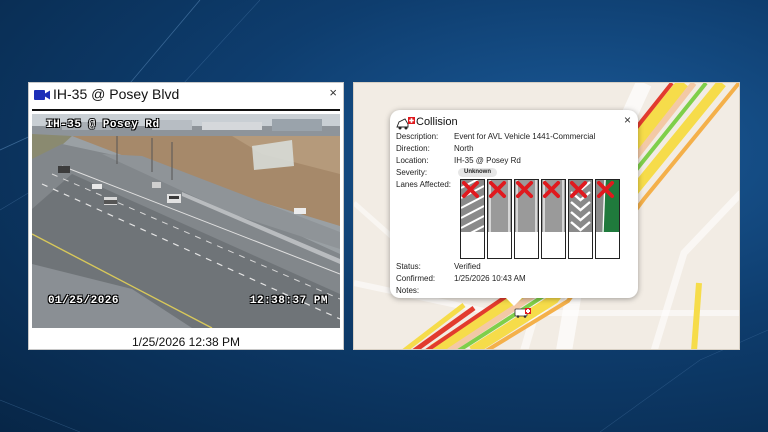  Describe the element at coordinates (333, 92) in the screenshot. I see `camera-close-button: ×` at that location.